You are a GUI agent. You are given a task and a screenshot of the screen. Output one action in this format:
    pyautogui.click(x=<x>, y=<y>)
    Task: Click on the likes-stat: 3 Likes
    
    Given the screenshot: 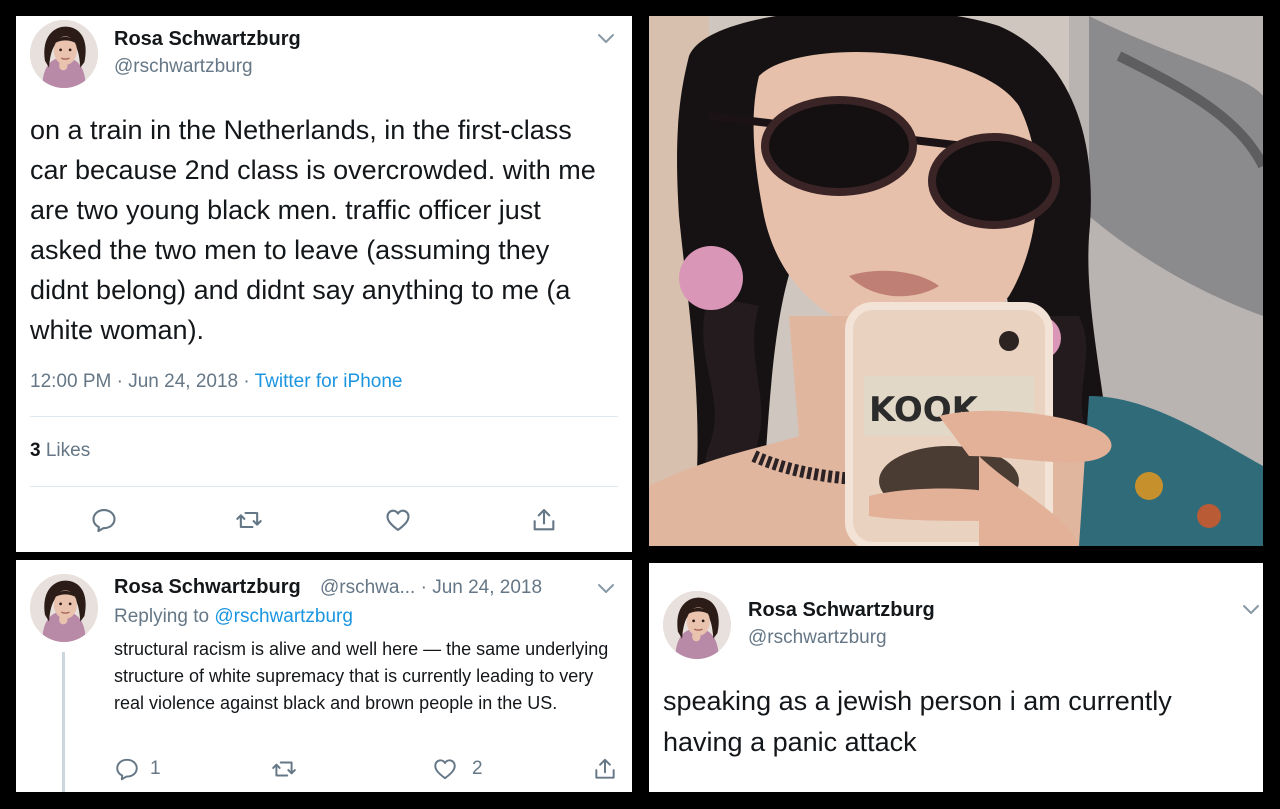 What is the action you would take?
    pyautogui.click(x=60, y=451)
    